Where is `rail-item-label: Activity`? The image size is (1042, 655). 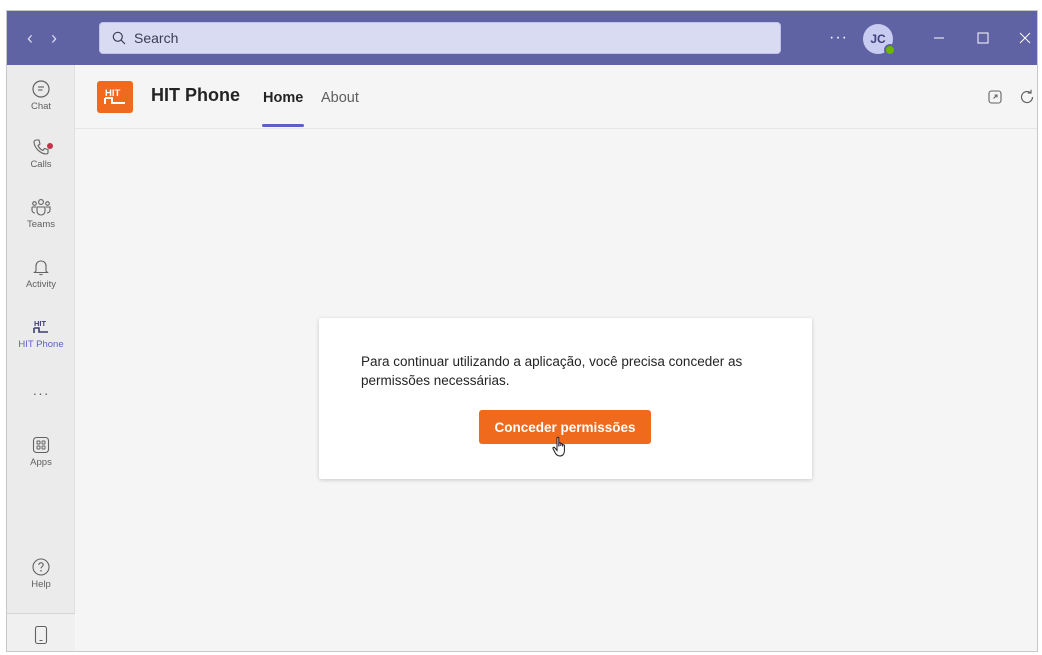 rail-item-label: Activity is located at coordinates (41, 284).